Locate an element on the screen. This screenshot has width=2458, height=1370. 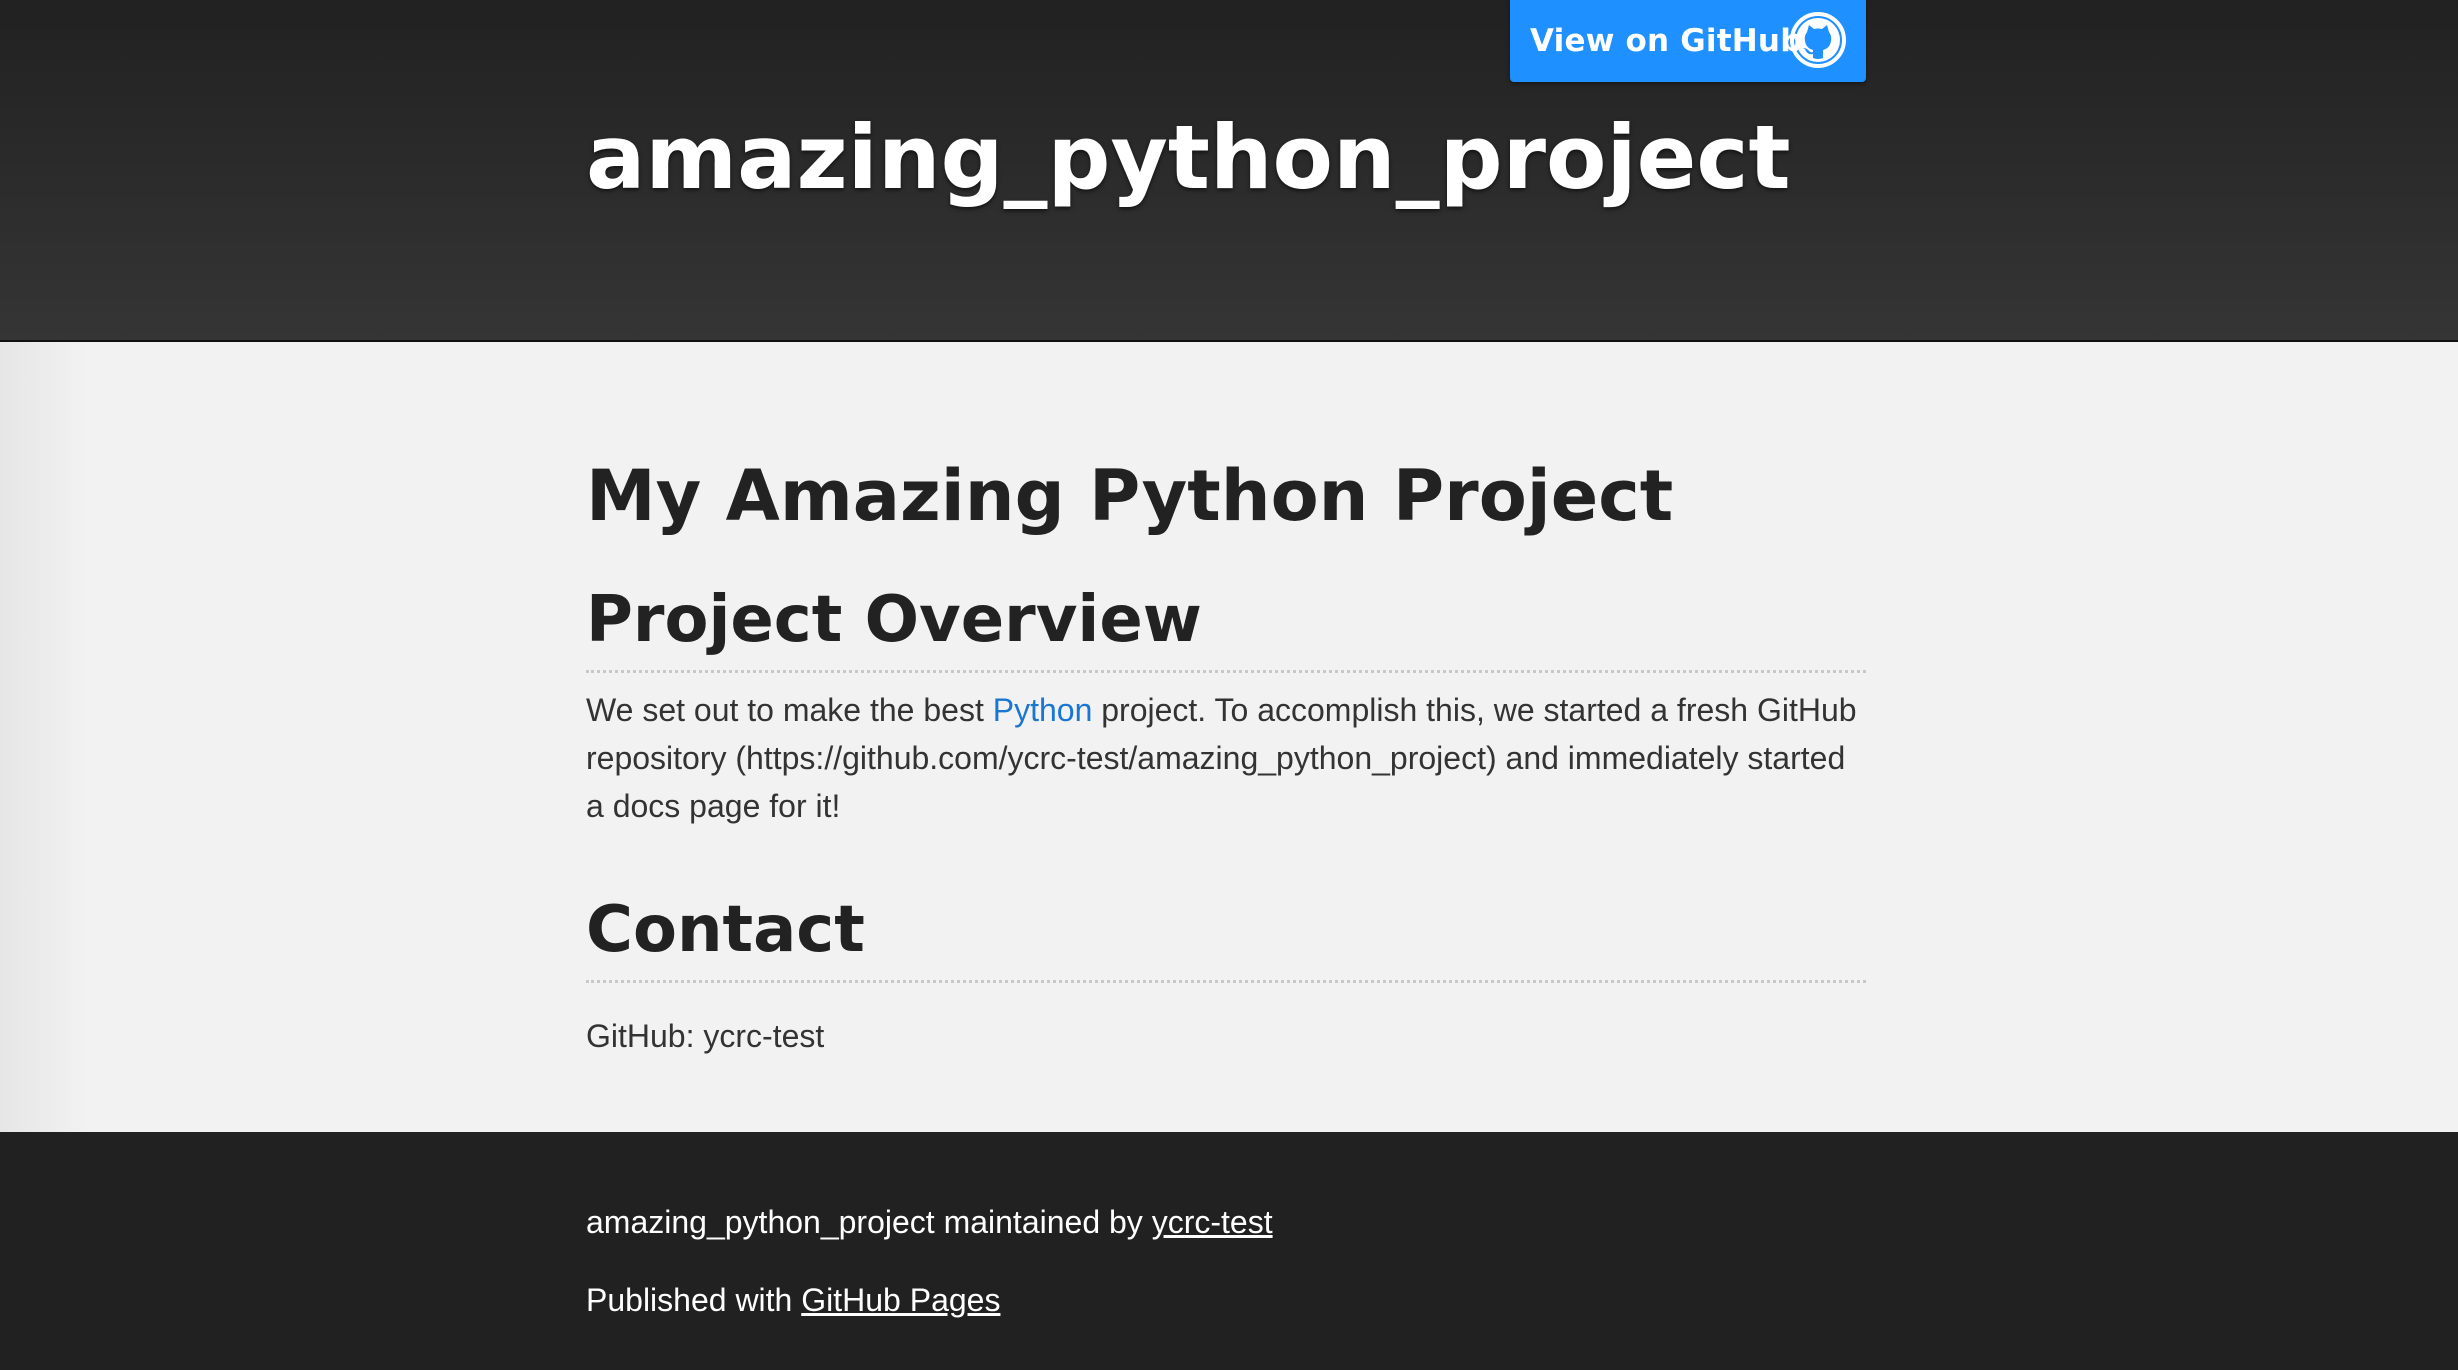
view-on-github-label: View on GitHub is located at coordinates (1666, 41).